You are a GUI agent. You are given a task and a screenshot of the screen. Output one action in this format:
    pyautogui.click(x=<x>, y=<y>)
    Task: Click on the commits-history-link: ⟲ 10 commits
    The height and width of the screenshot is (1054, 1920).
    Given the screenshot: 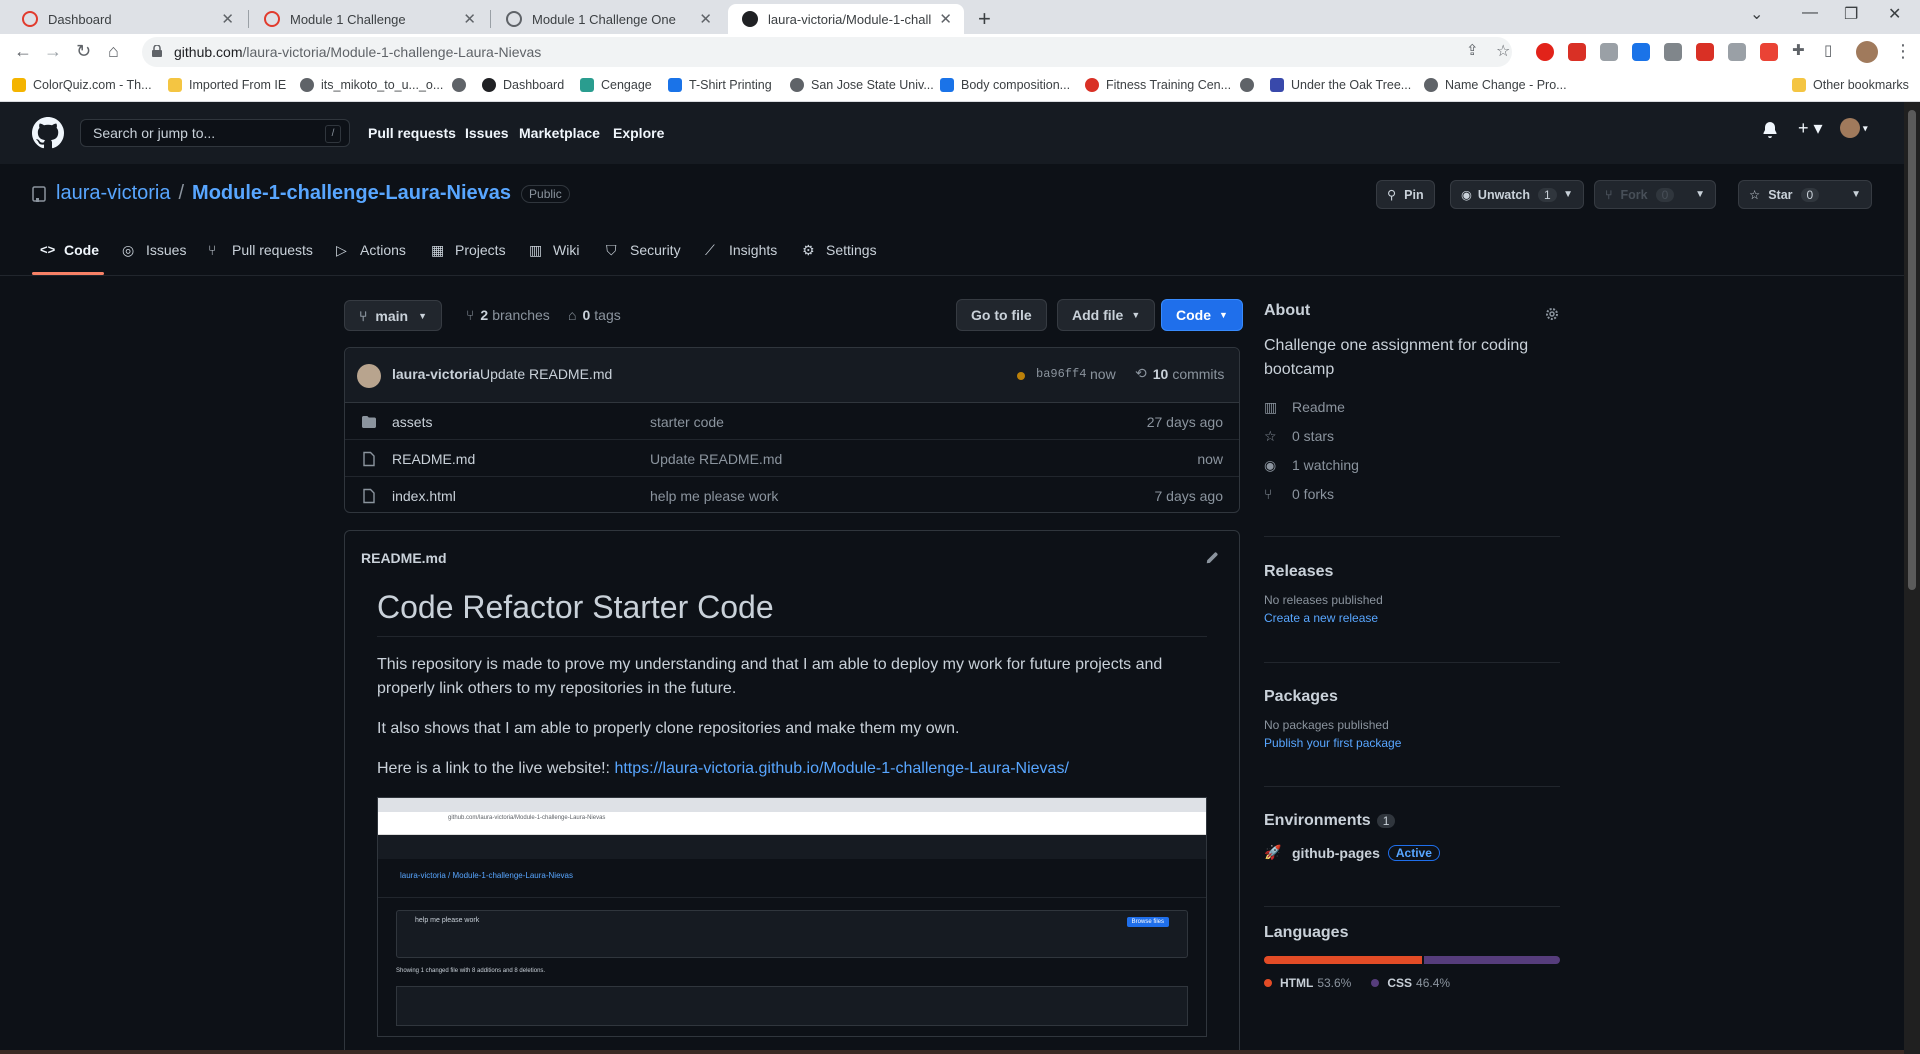 What is the action you would take?
    pyautogui.click(x=1179, y=373)
    